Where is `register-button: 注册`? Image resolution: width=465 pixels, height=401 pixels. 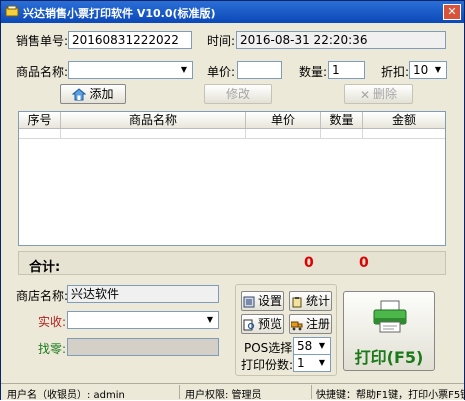 register-button: 注册 is located at coordinates (310, 324).